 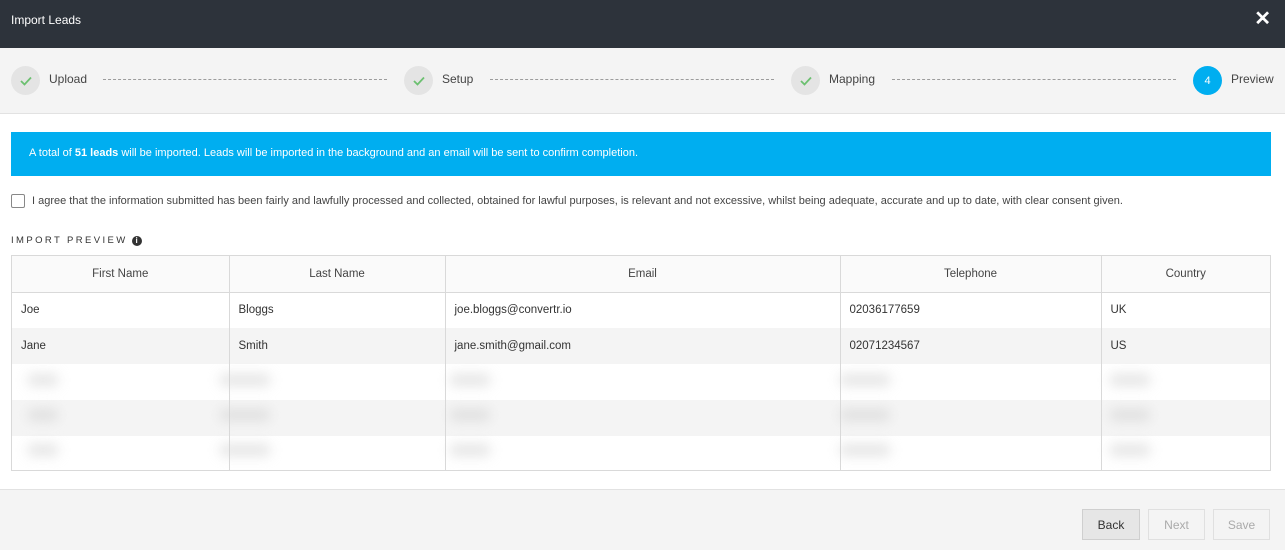 What do you see at coordinates (68, 79) in the screenshot?
I see `step-upload-label: Upload` at bounding box center [68, 79].